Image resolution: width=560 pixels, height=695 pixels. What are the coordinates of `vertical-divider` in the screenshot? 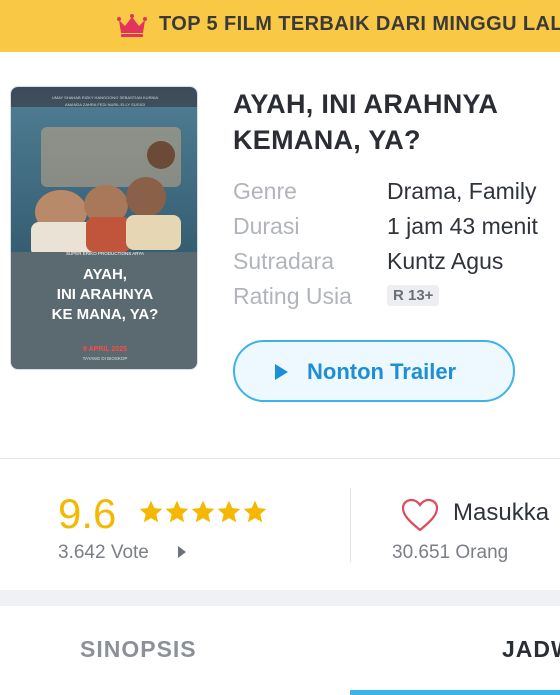 It's located at (350, 525).